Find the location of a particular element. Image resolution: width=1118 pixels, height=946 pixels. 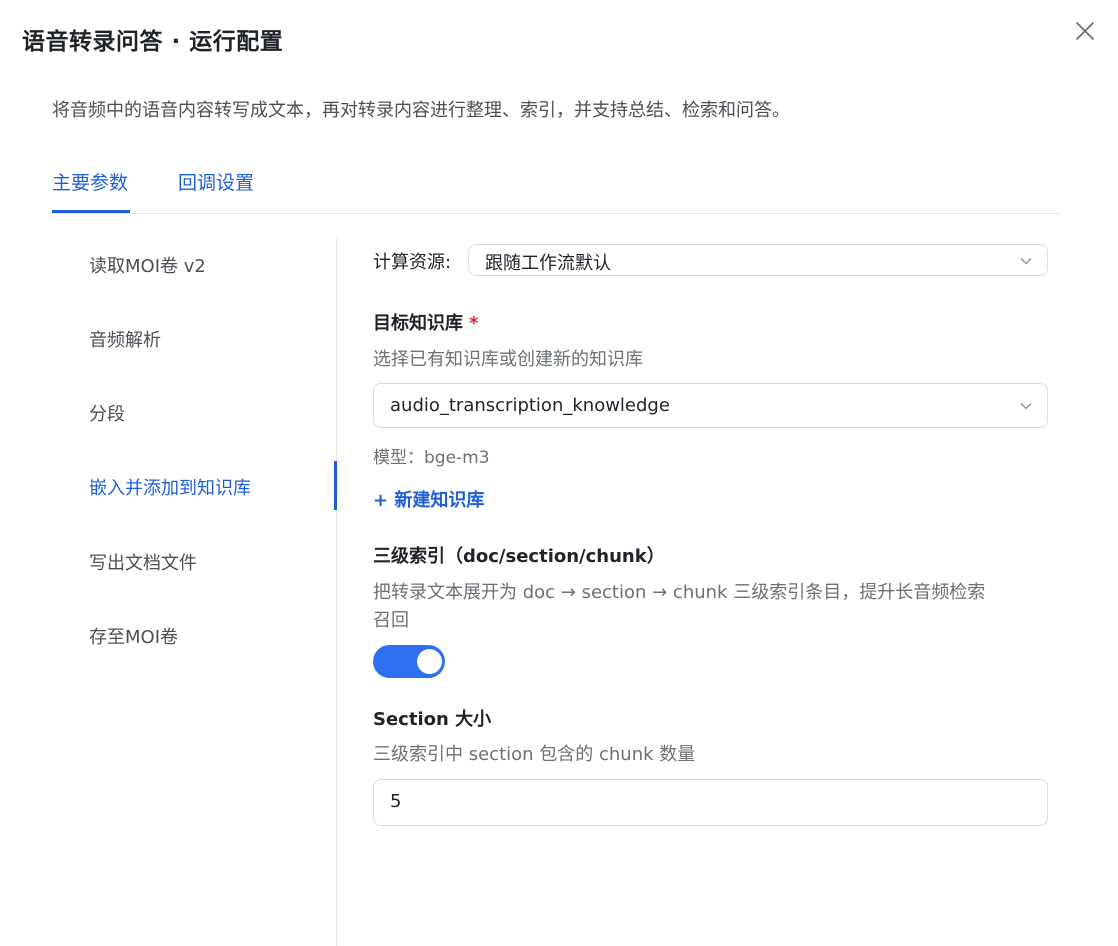

target-kb-select: audio_transcription_knowledge is located at coordinates (710, 405).